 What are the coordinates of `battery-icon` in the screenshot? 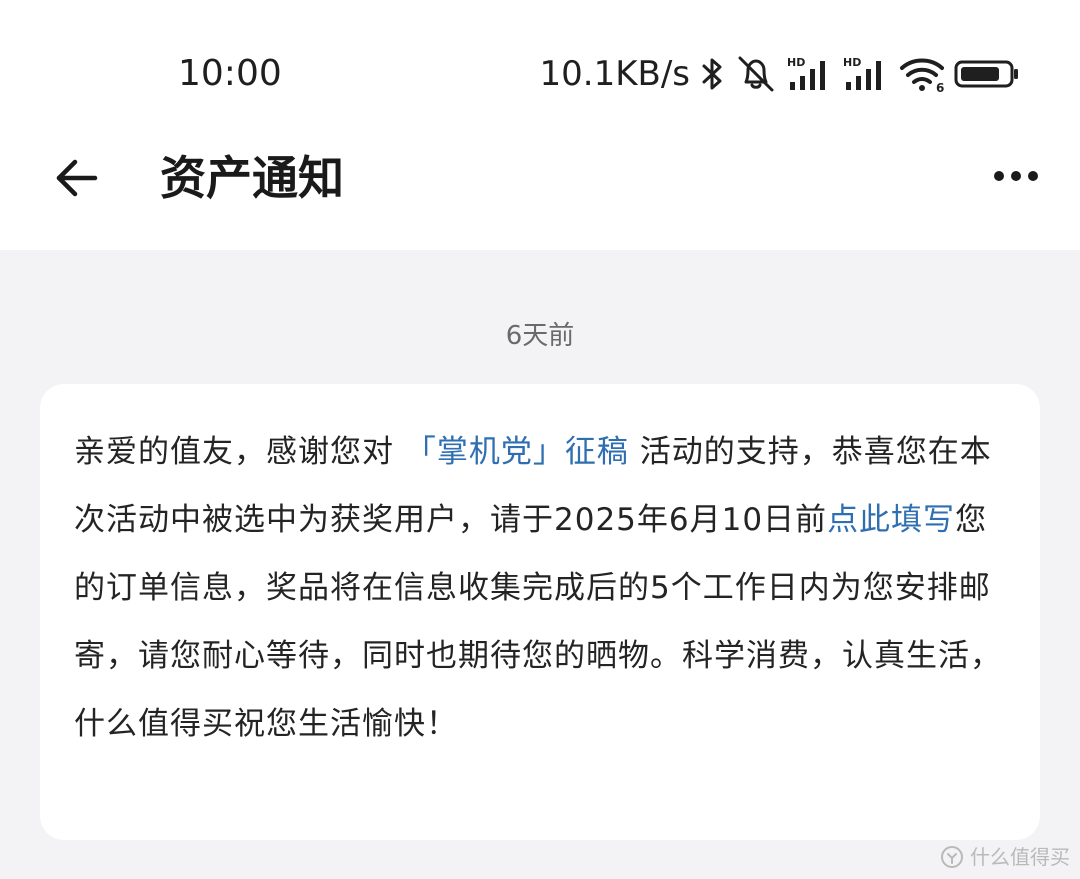 It's located at (986, 74).